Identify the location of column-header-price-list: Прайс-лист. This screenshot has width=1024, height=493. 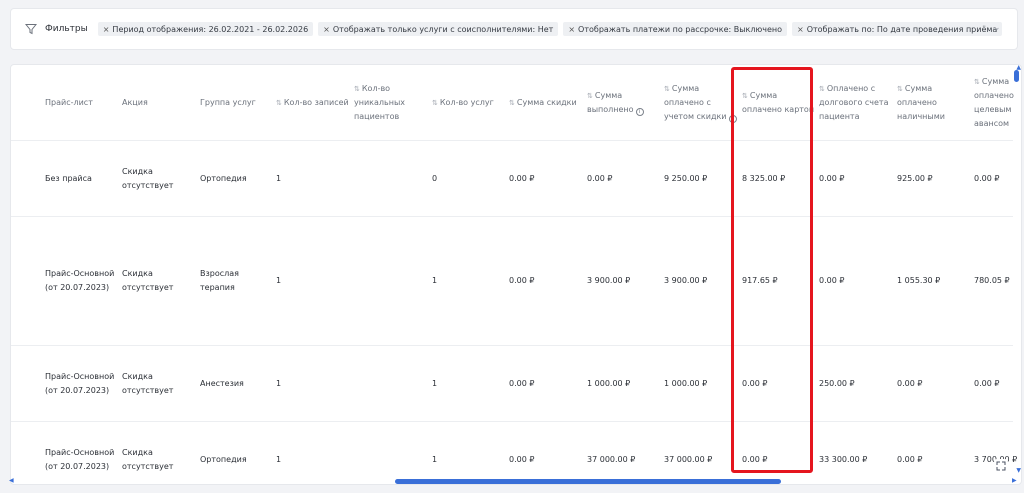
(83, 102).